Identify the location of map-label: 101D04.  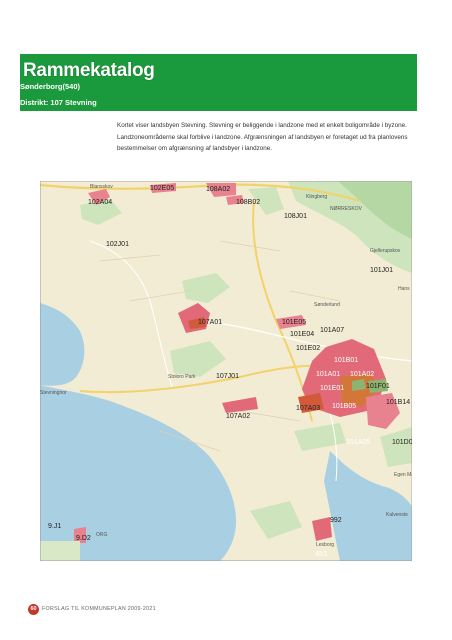
(402, 443).